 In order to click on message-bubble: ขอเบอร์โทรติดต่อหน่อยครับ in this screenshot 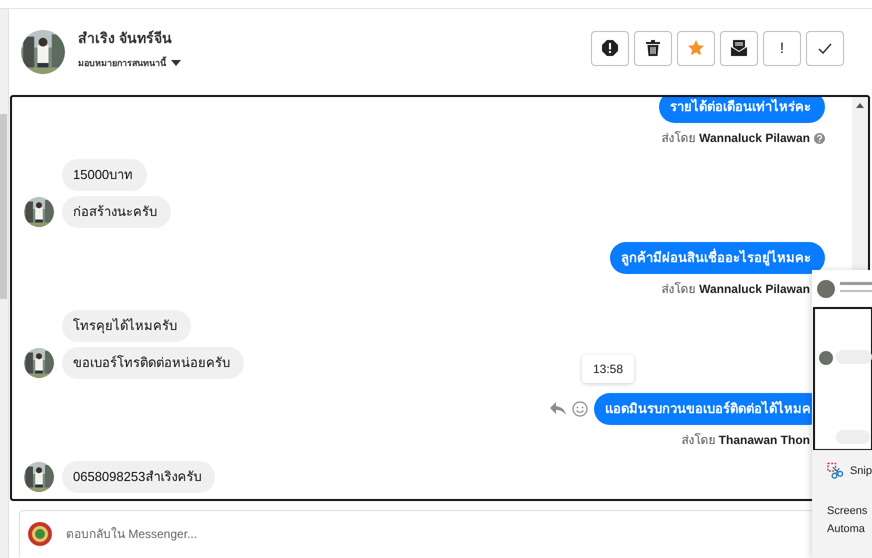, I will do `click(153, 363)`.